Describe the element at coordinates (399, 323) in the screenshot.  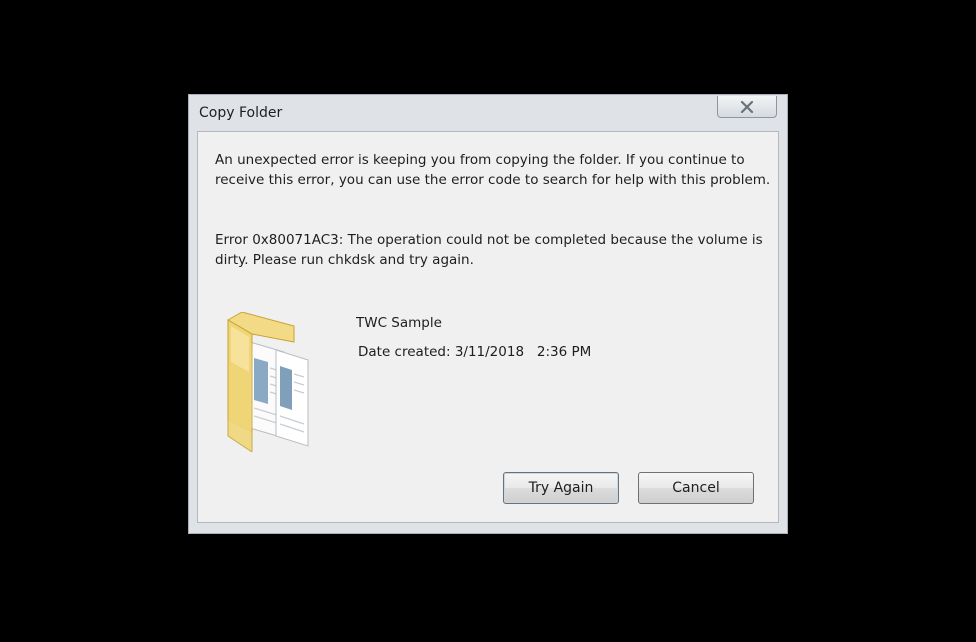
I see `file-name: TWC Sample` at that location.